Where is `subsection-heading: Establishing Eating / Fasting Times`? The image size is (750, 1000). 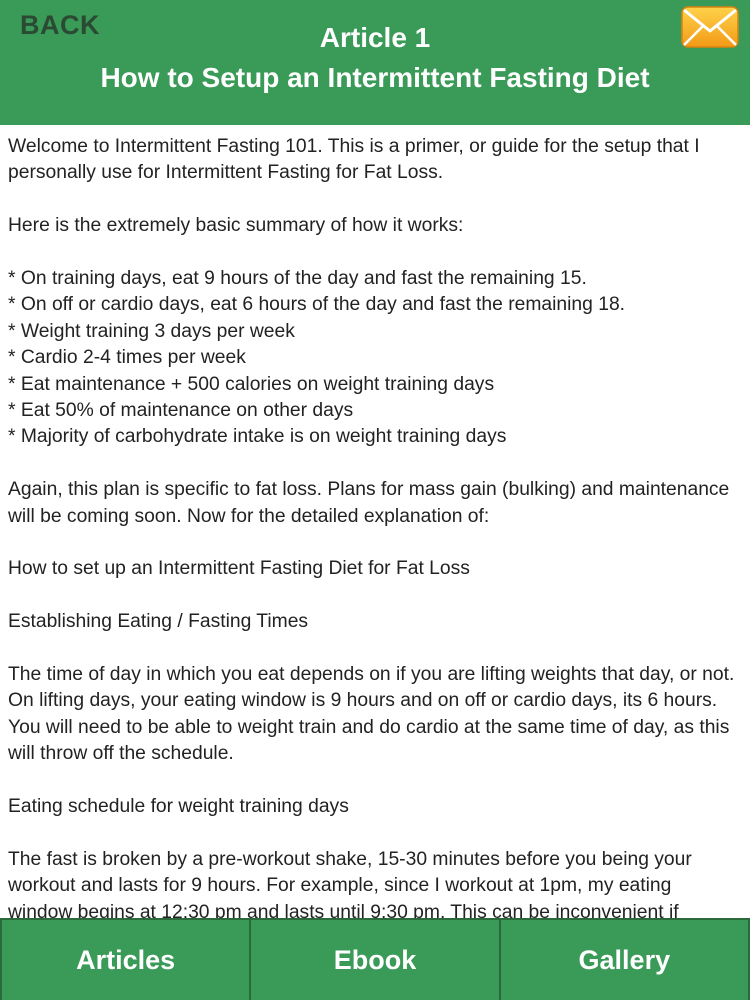
subsection-heading: Establishing Eating / Fasting Times is located at coordinates (158, 622).